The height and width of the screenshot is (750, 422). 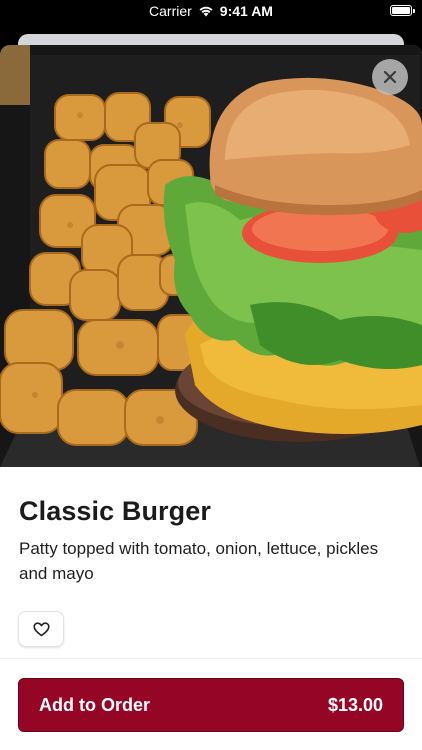 I want to click on wifi-icon, so click(x=206, y=11).